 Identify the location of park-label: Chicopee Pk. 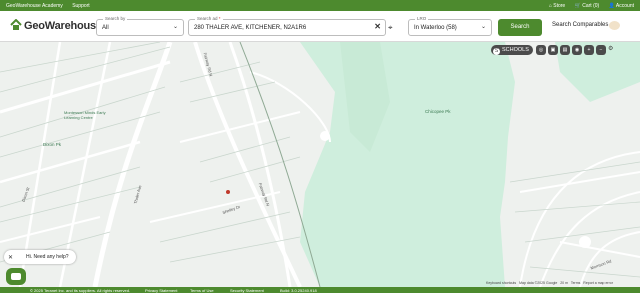
(438, 111).